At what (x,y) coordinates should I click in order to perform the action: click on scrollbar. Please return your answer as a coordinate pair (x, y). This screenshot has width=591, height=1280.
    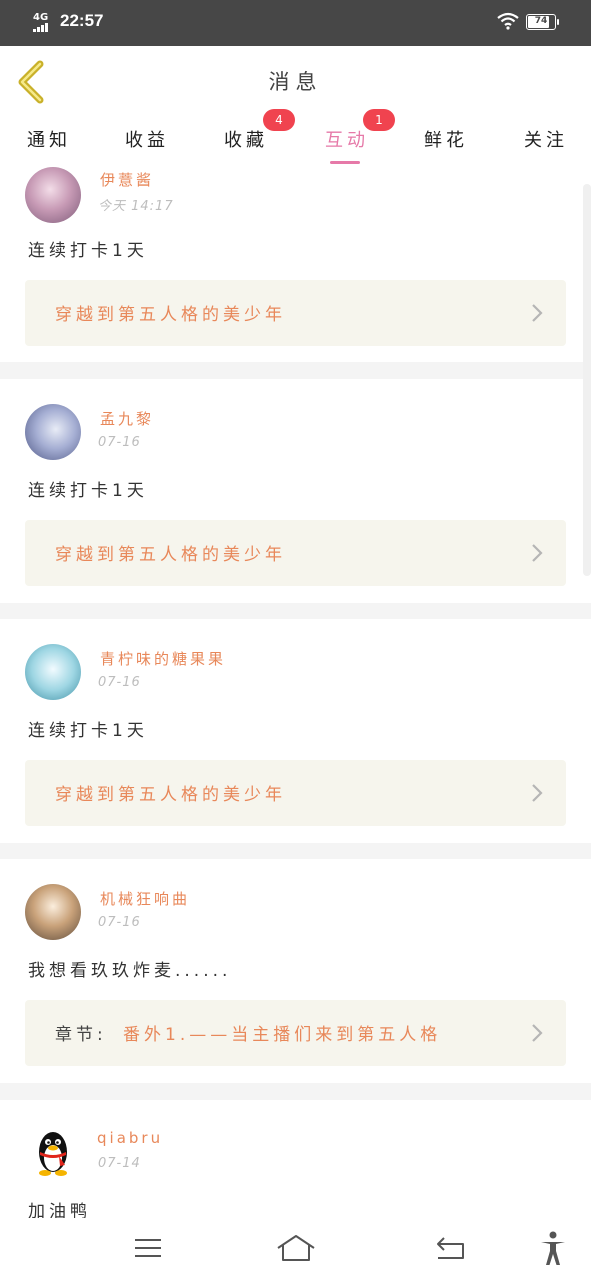
    Looking at the image, I should click on (587, 380).